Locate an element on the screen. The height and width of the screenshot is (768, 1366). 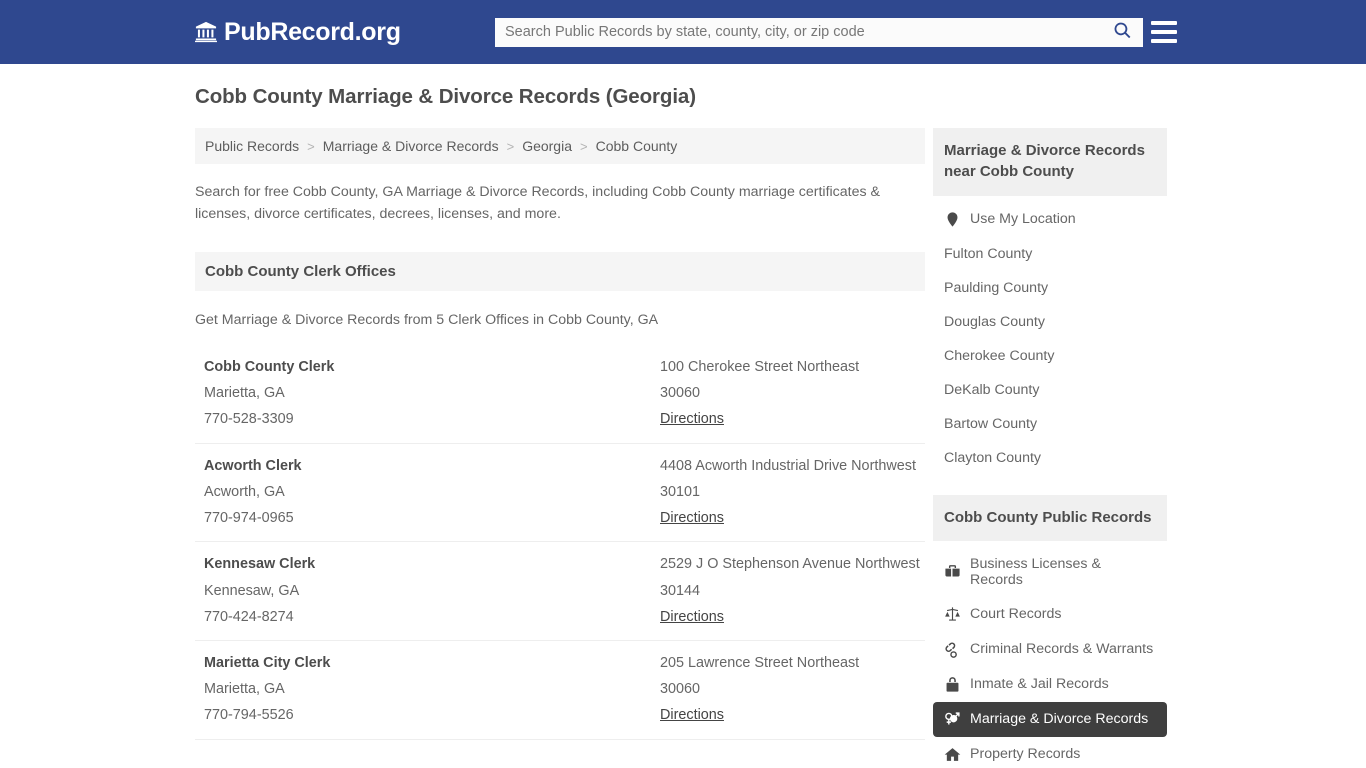
clerk-office-phone: 770-794-5526 is located at coordinates (432, 715).